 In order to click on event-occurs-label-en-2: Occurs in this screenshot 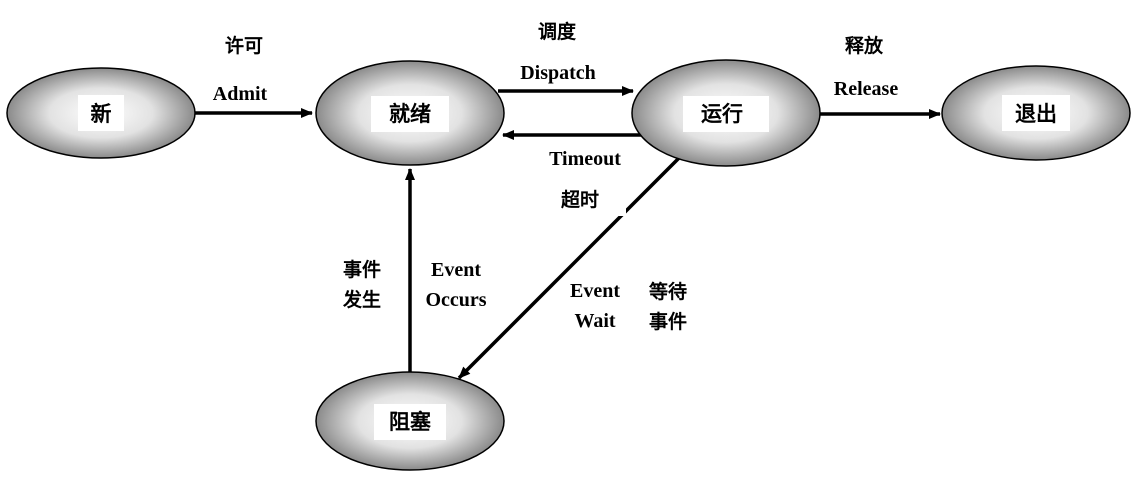, I will do `click(455, 300)`.